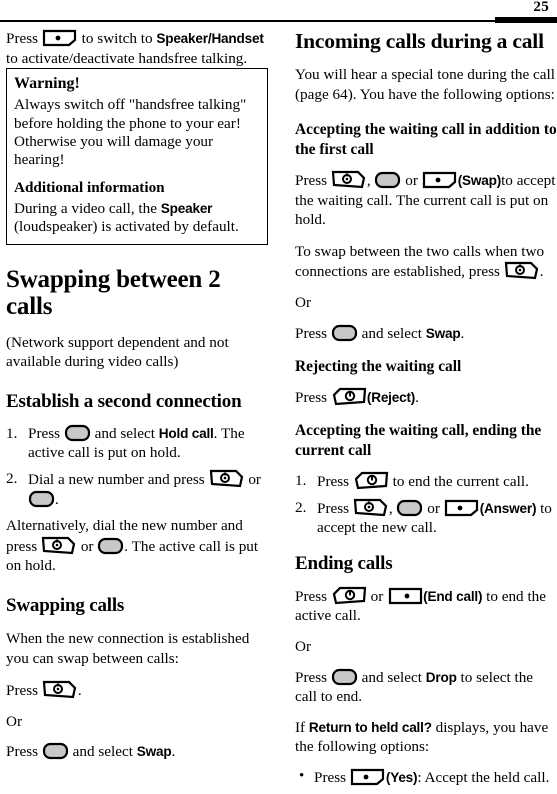 Image resolution: width=557 pixels, height=794 pixels. Describe the element at coordinates (126, 227) in the screenshot. I see `additional-post-text: (loudspeaker) is activated by default.` at that location.